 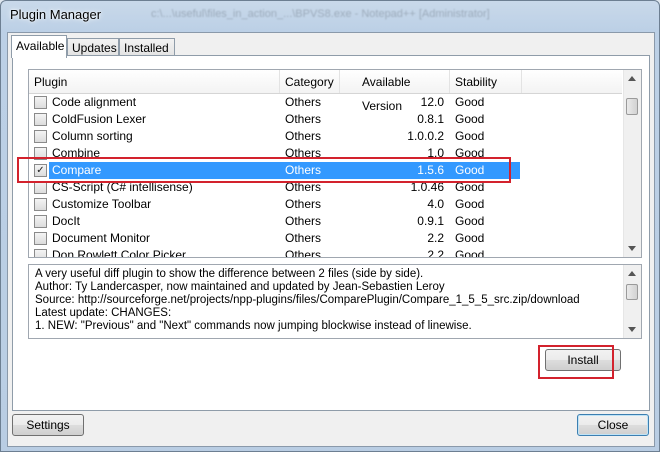 I want to click on tab-available: Available, so click(x=39, y=46).